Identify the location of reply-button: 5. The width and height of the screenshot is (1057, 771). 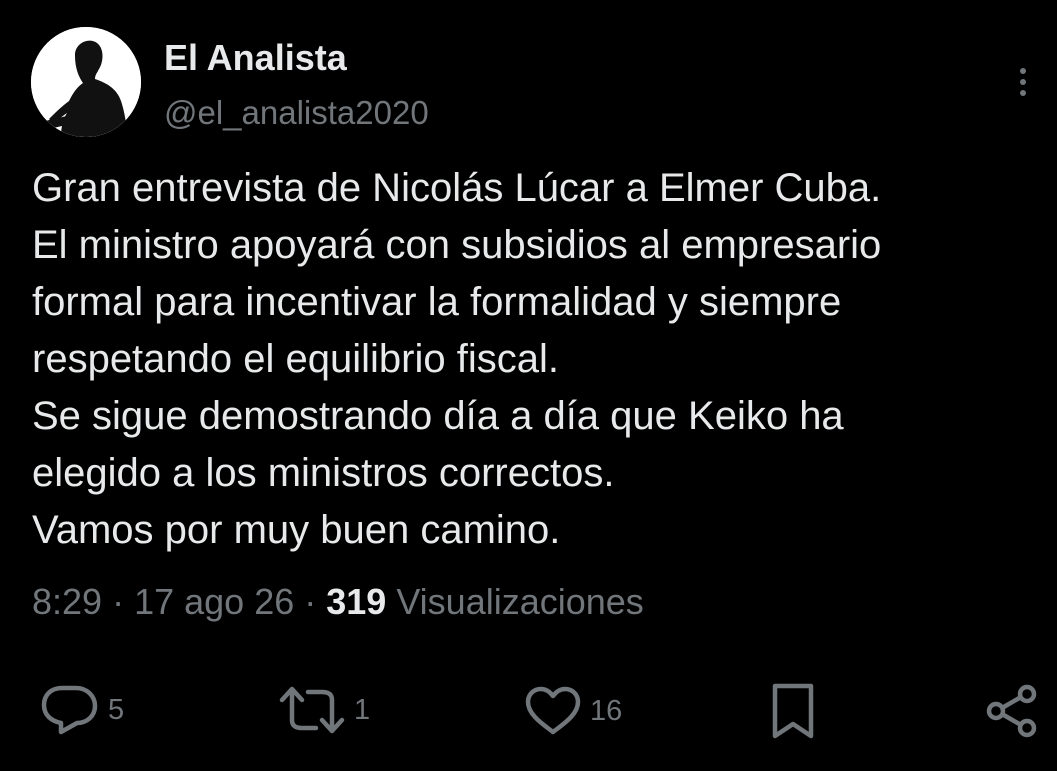
(82, 710).